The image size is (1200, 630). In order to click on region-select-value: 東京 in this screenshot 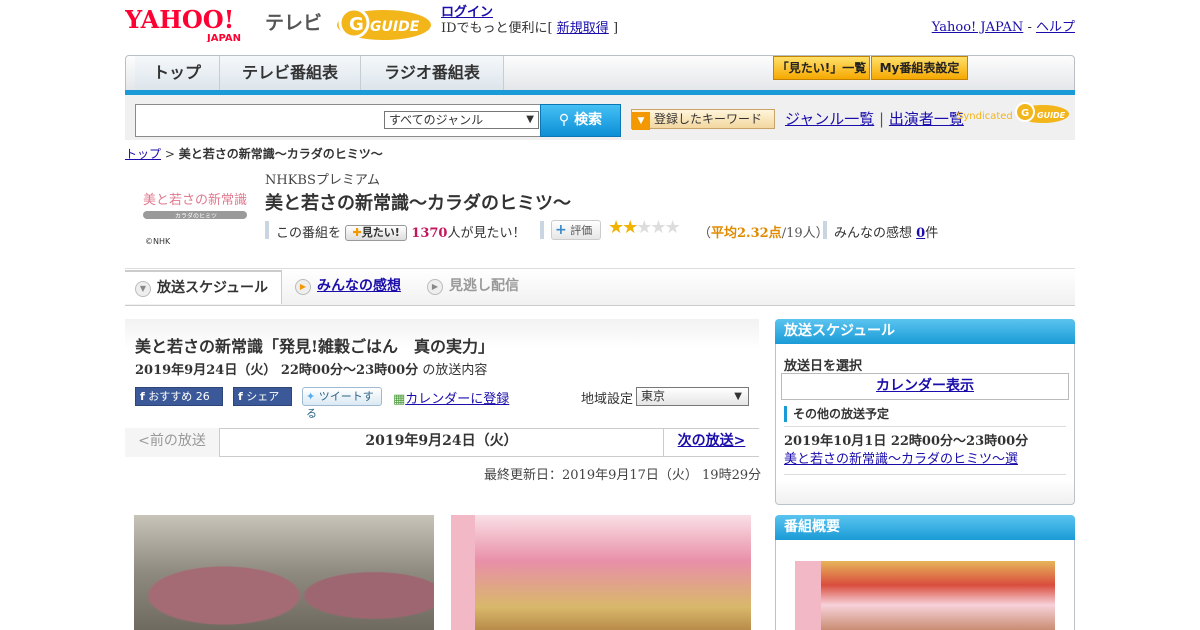, I will do `click(653, 396)`.